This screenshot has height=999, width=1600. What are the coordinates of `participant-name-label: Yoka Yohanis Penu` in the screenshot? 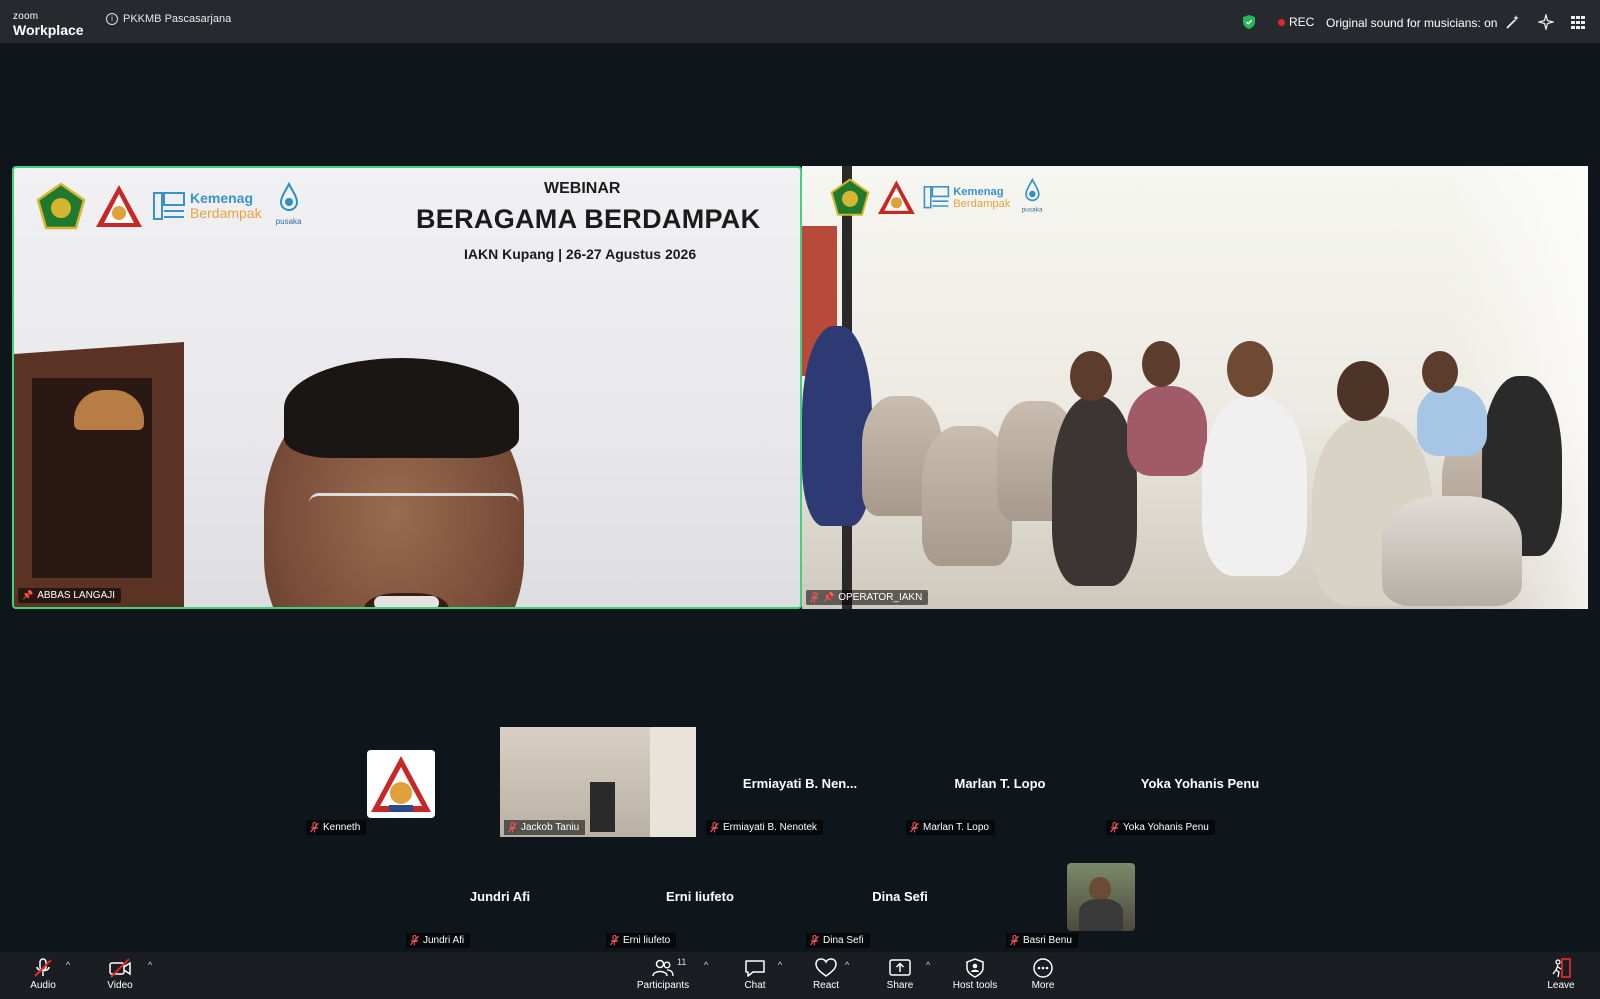 It's located at (1160, 827).